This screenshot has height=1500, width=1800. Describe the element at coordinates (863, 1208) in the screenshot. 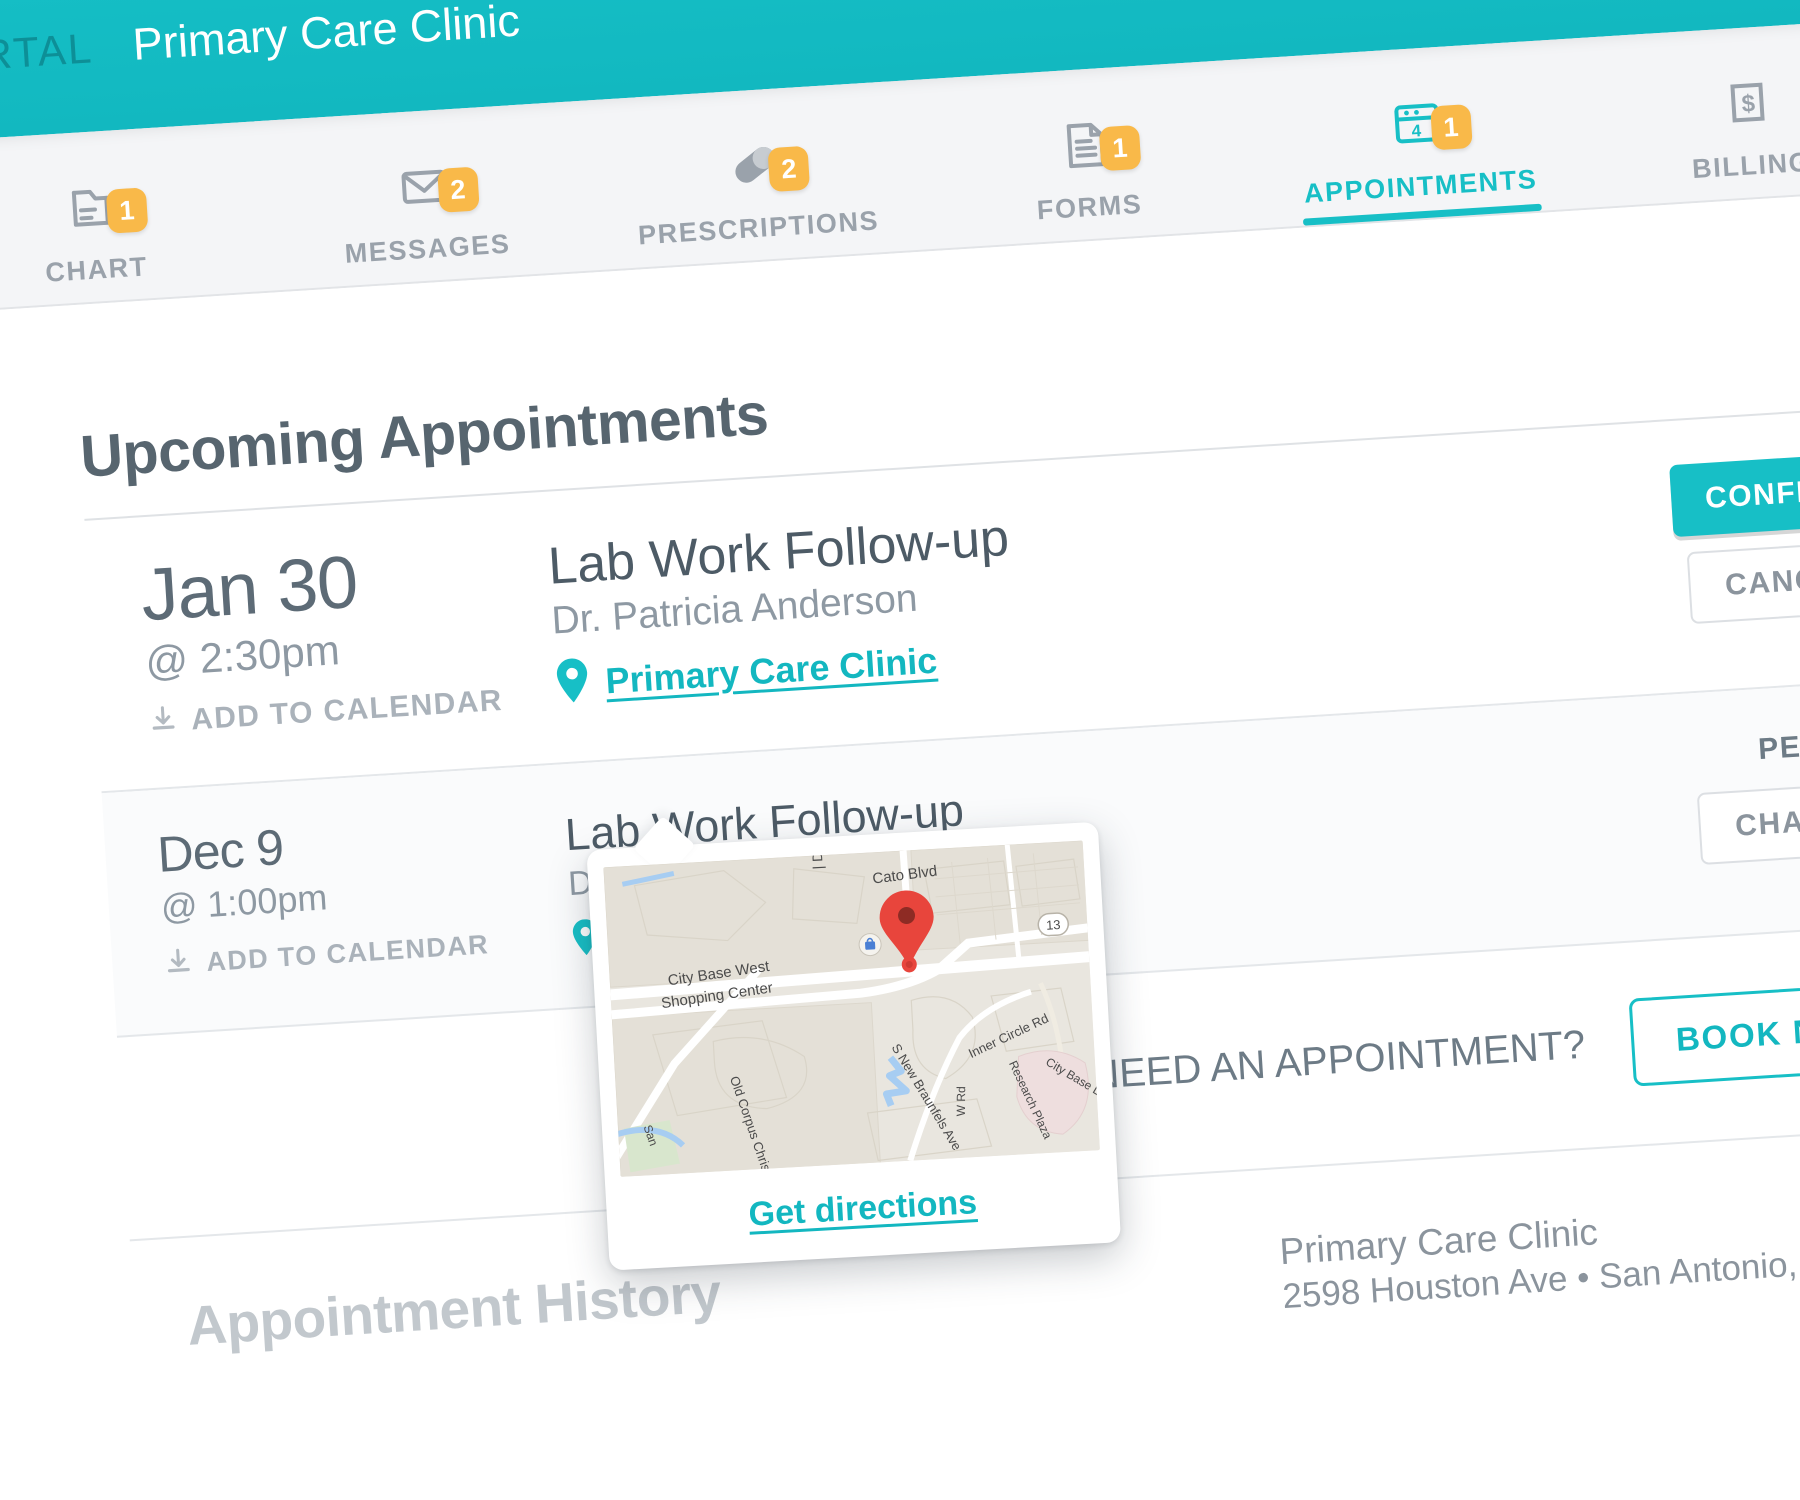

I see `get-directions-link: Get directions` at that location.